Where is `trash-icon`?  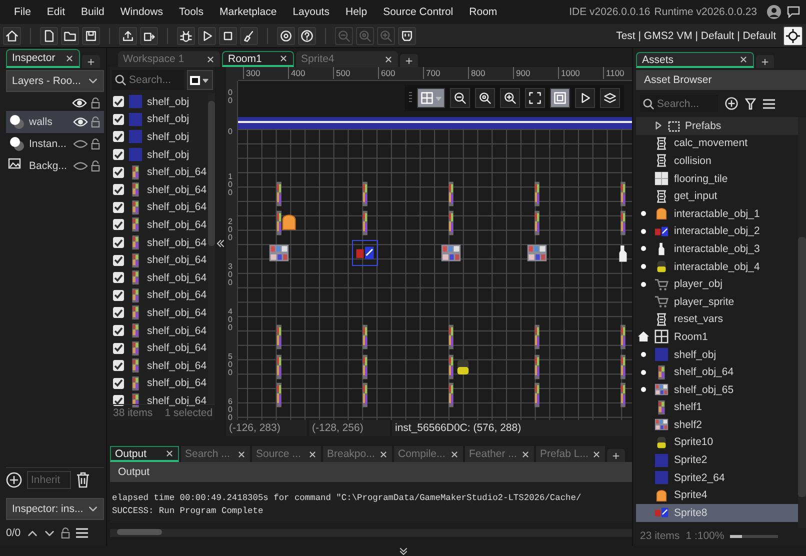
trash-icon is located at coordinates (83, 480).